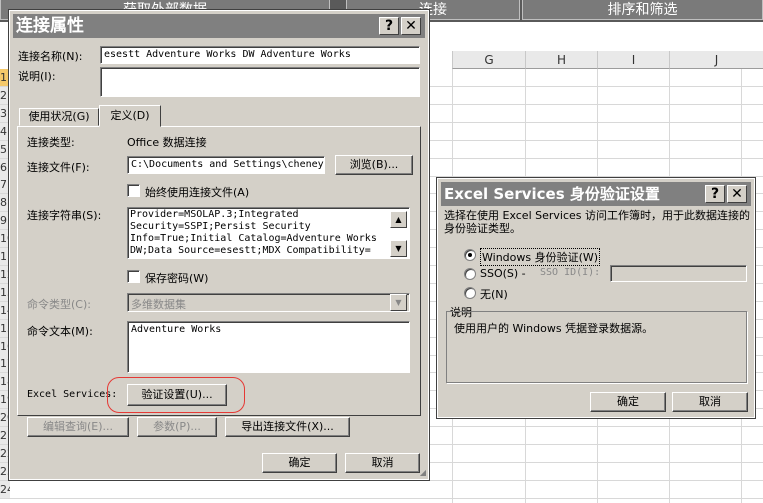 The height and width of the screenshot is (503, 763). What do you see at coordinates (268, 347) in the screenshot?
I see `command-text-textarea: Adventure Works` at bounding box center [268, 347].